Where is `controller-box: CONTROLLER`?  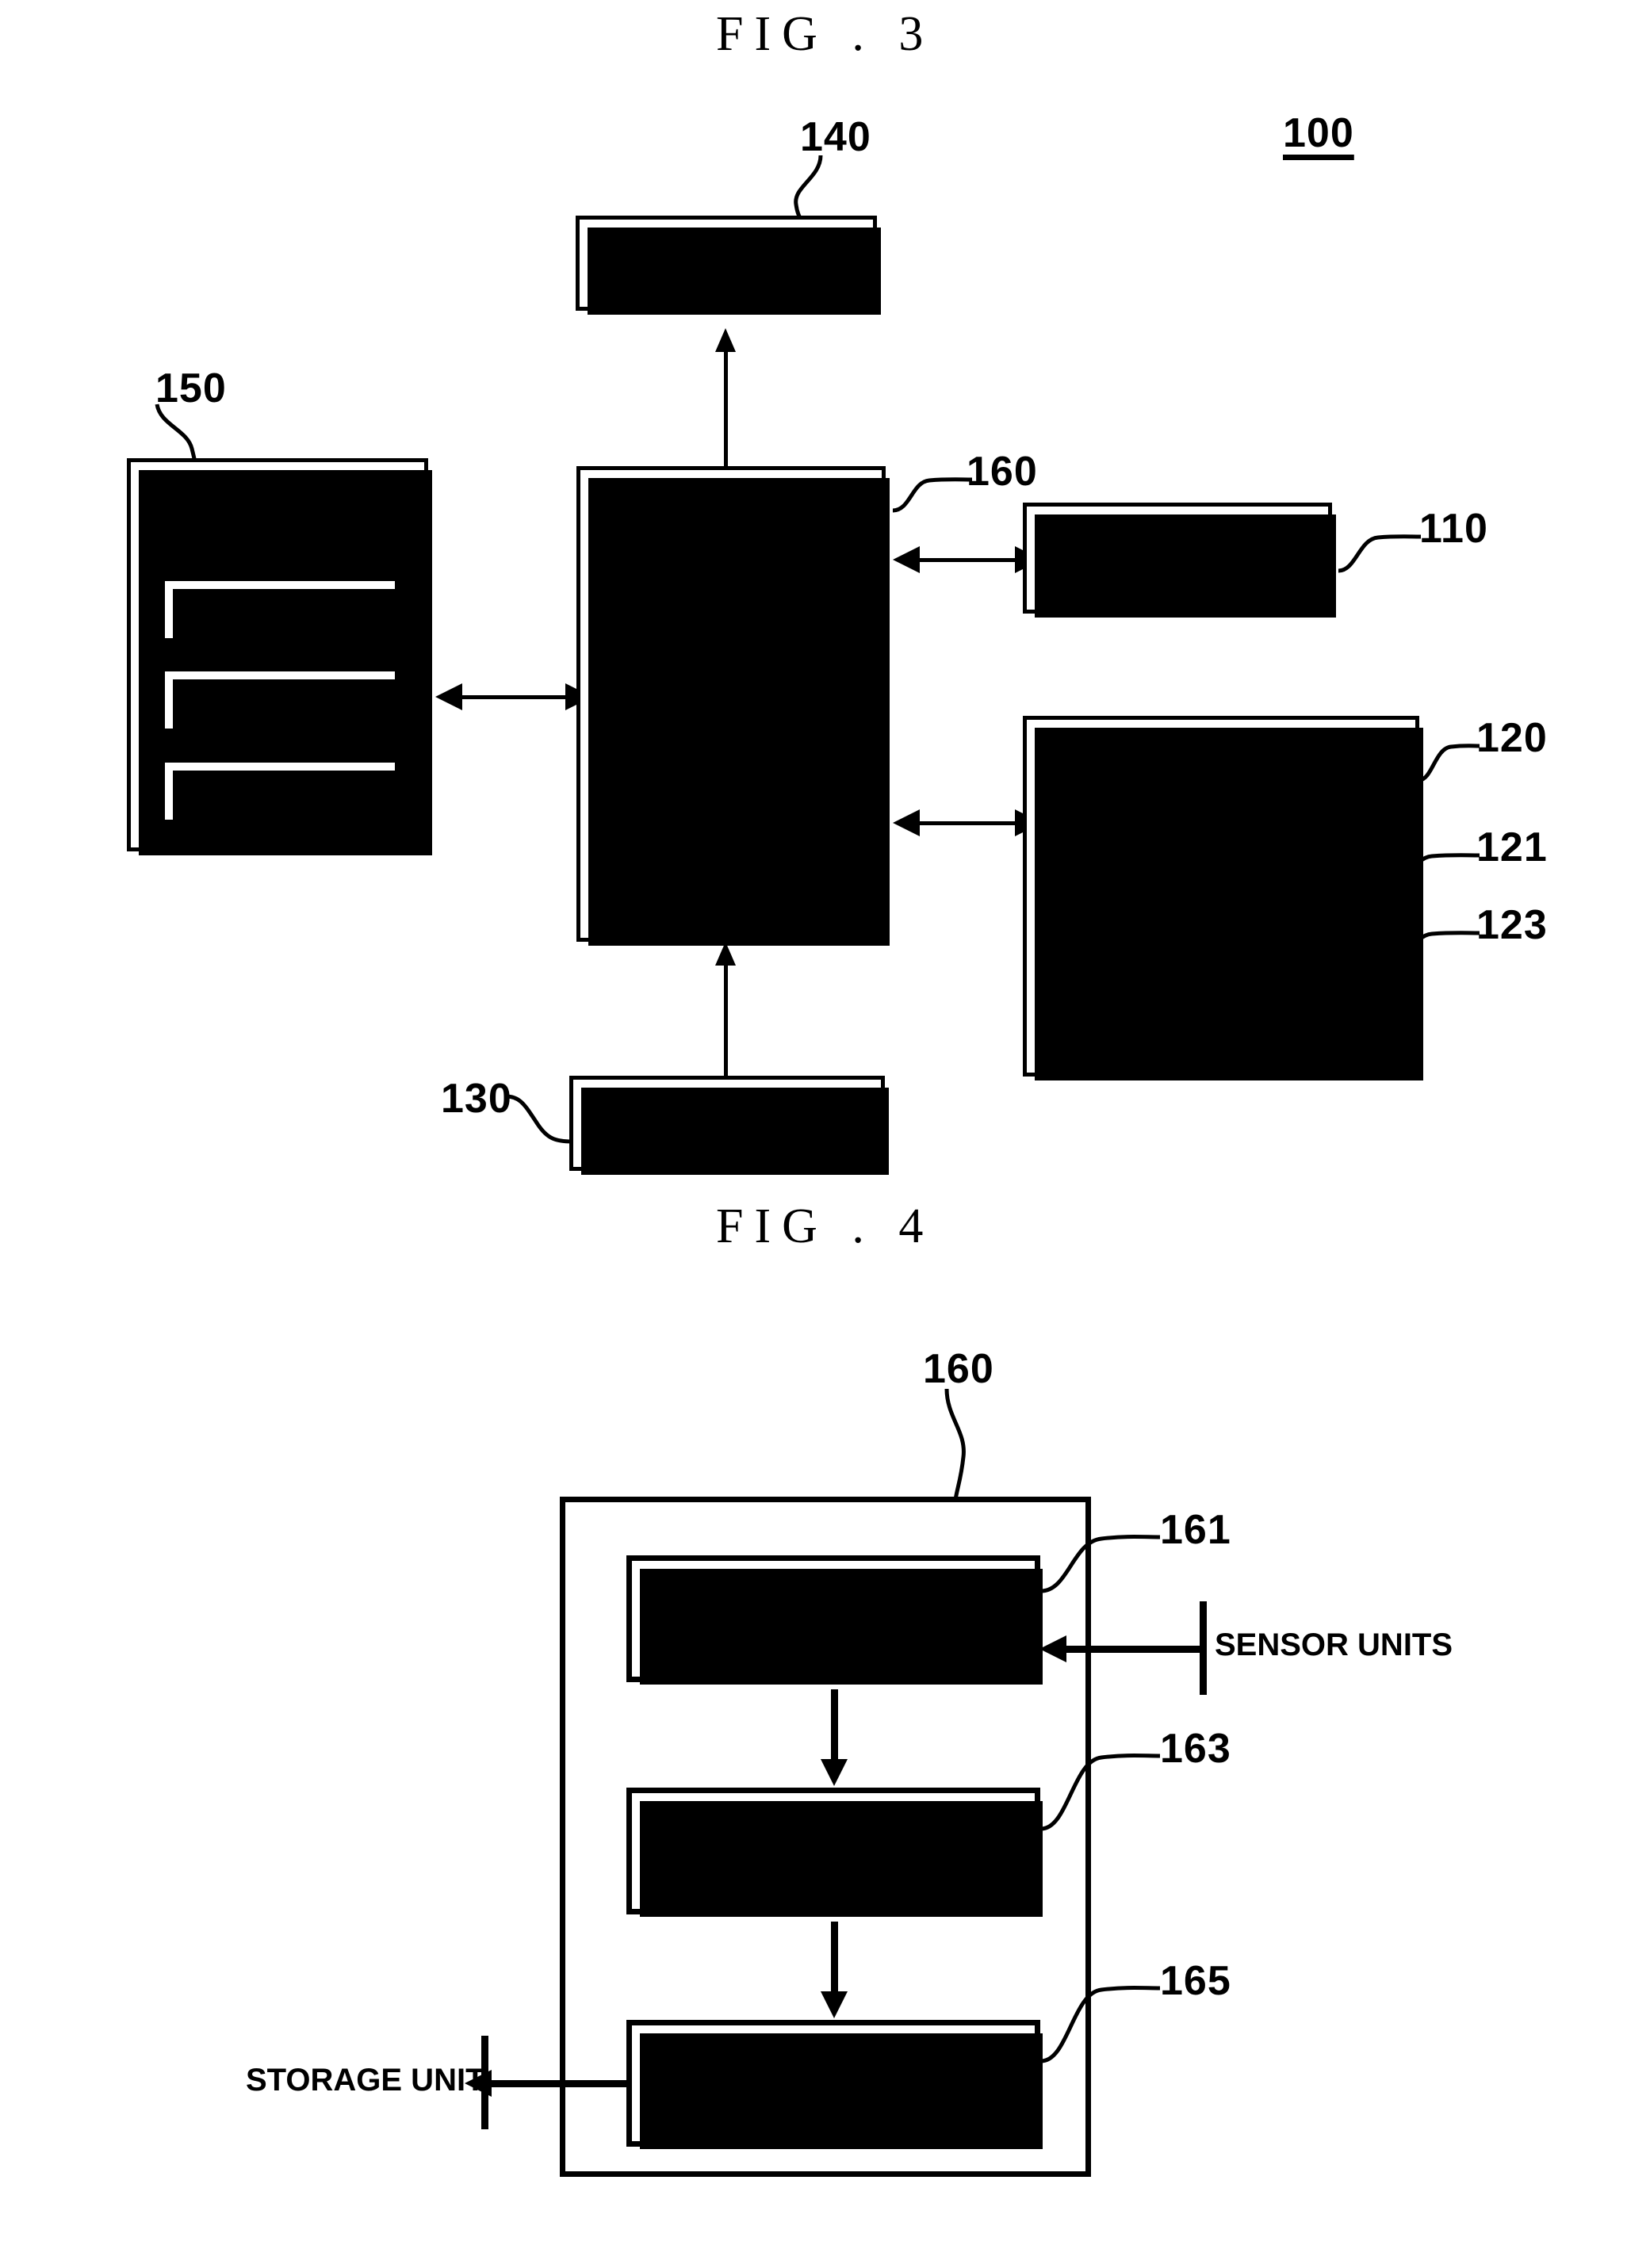
controller-box: CONTROLLER is located at coordinates (733, 706).